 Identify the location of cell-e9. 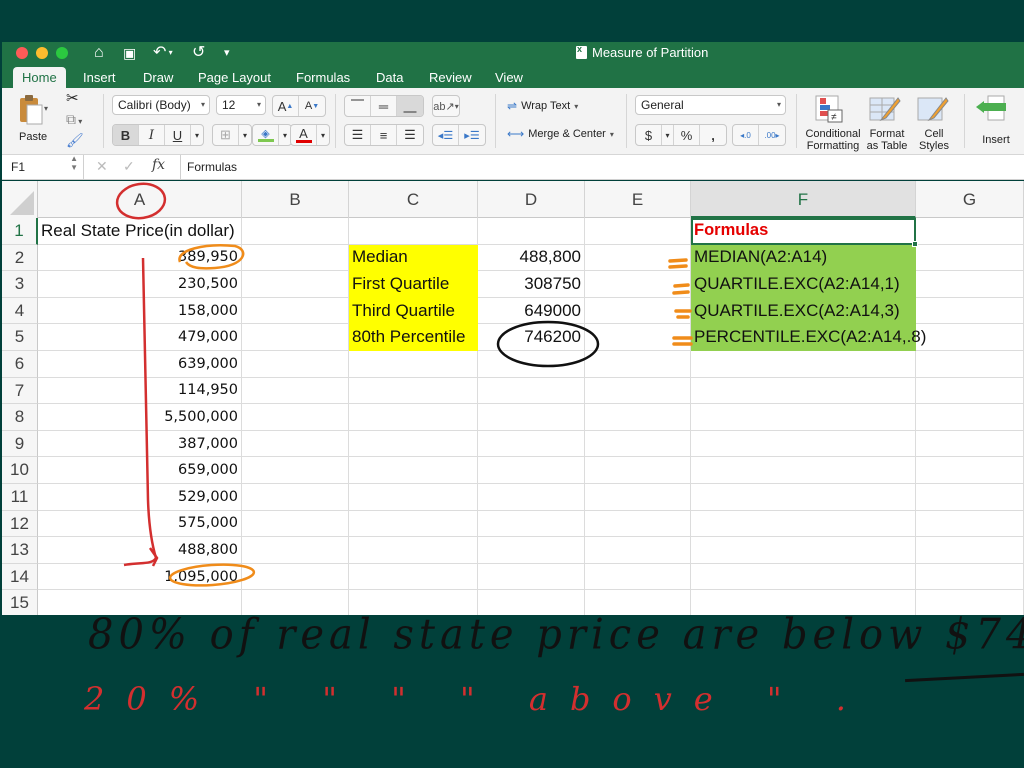
(638, 444).